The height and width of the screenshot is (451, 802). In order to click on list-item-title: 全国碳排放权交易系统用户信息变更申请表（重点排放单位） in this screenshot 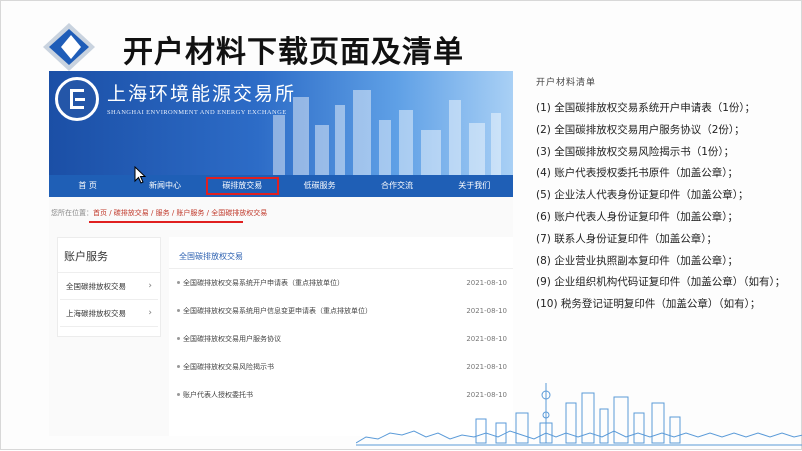, I will do `click(277, 311)`.